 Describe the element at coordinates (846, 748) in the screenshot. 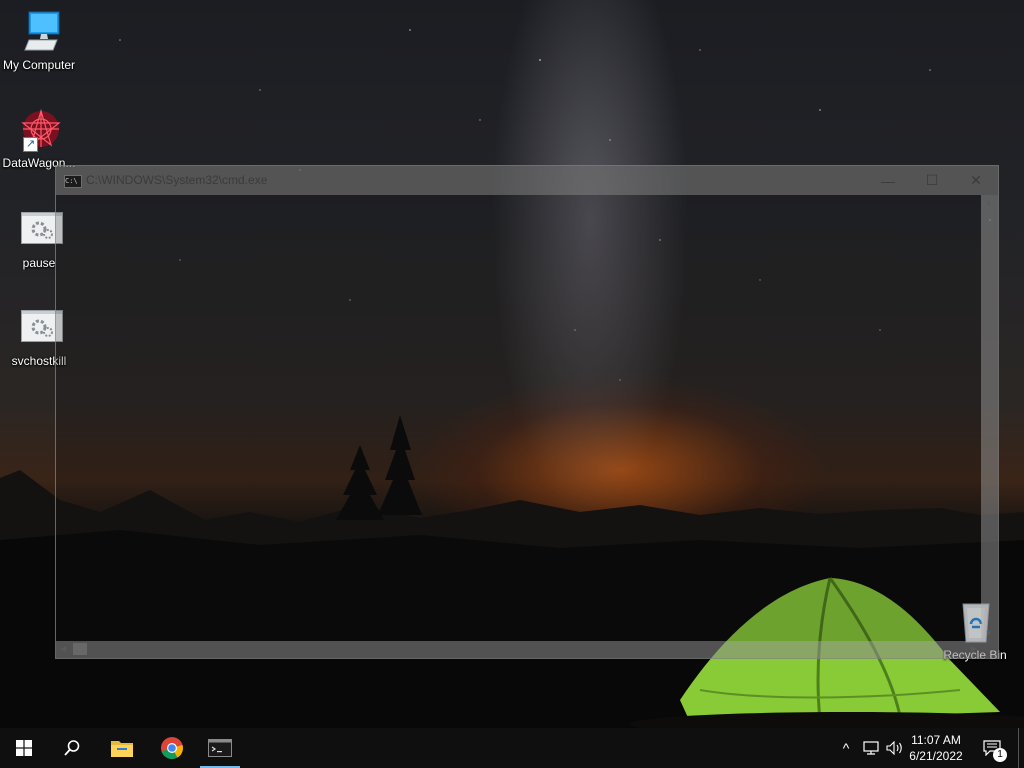

I see `show-hidden-icons-button: ^` at that location.